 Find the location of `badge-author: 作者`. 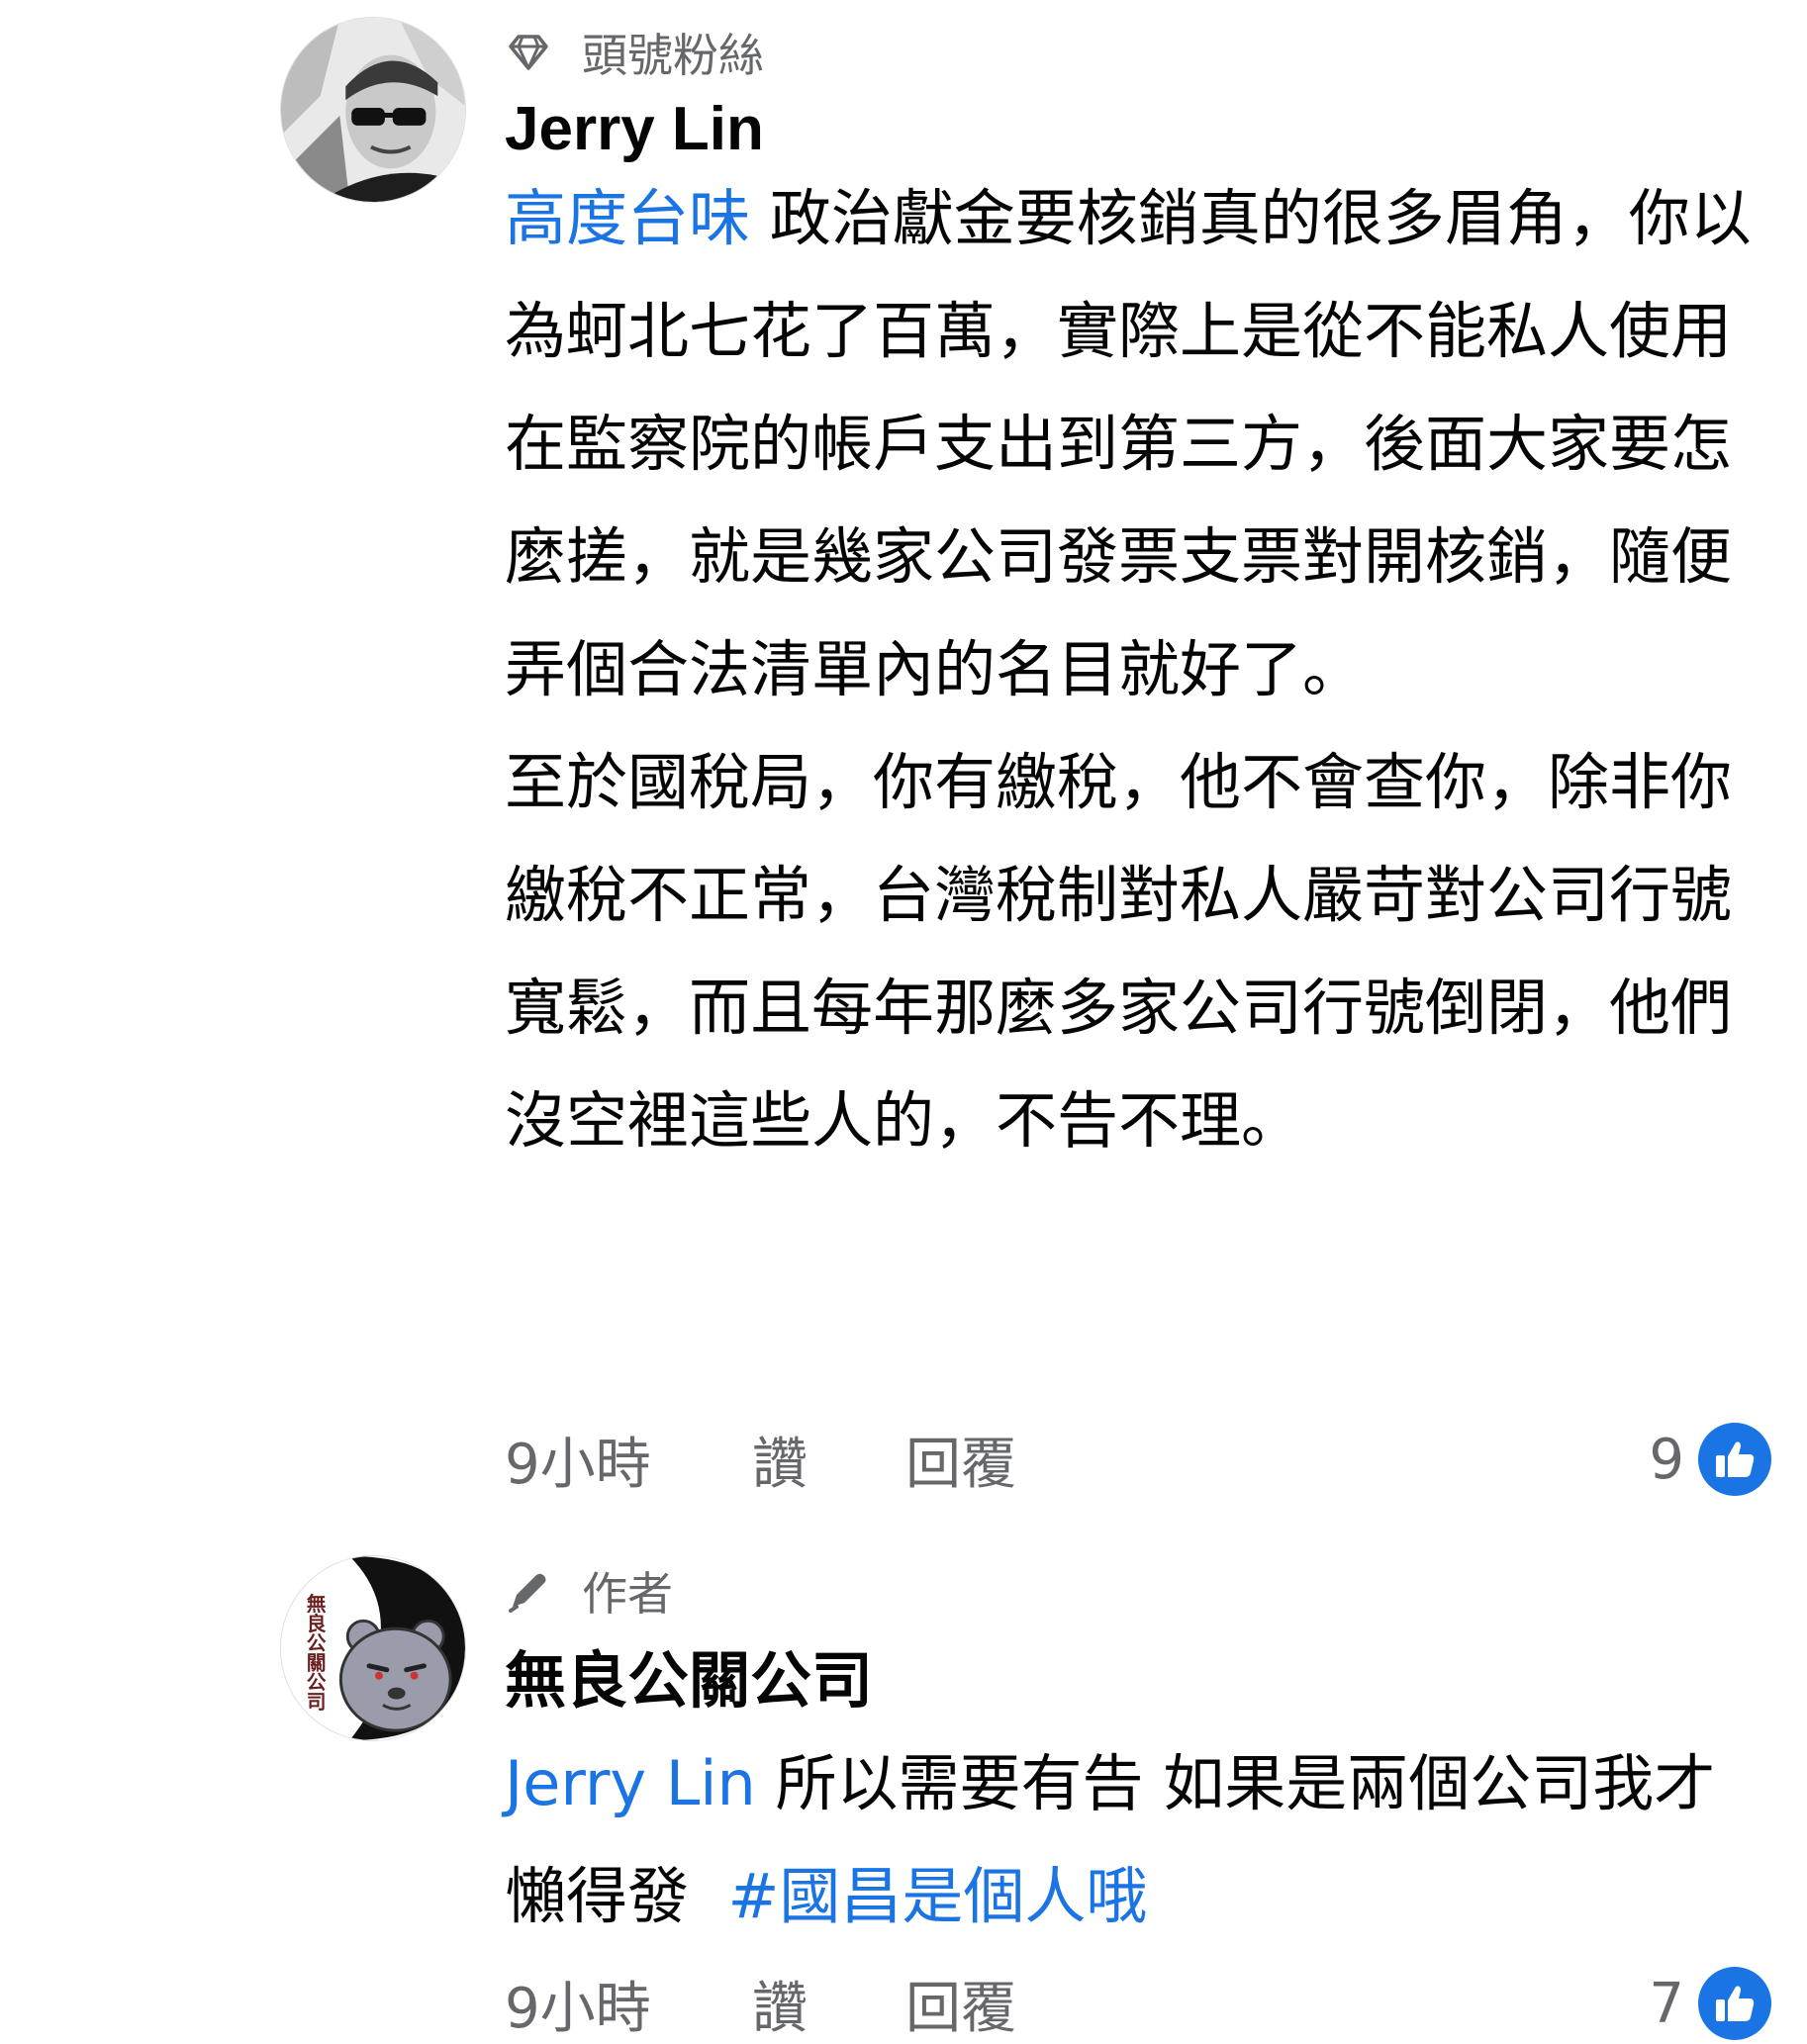

badge-author: 作者 is located at coordinates (589, 1592).